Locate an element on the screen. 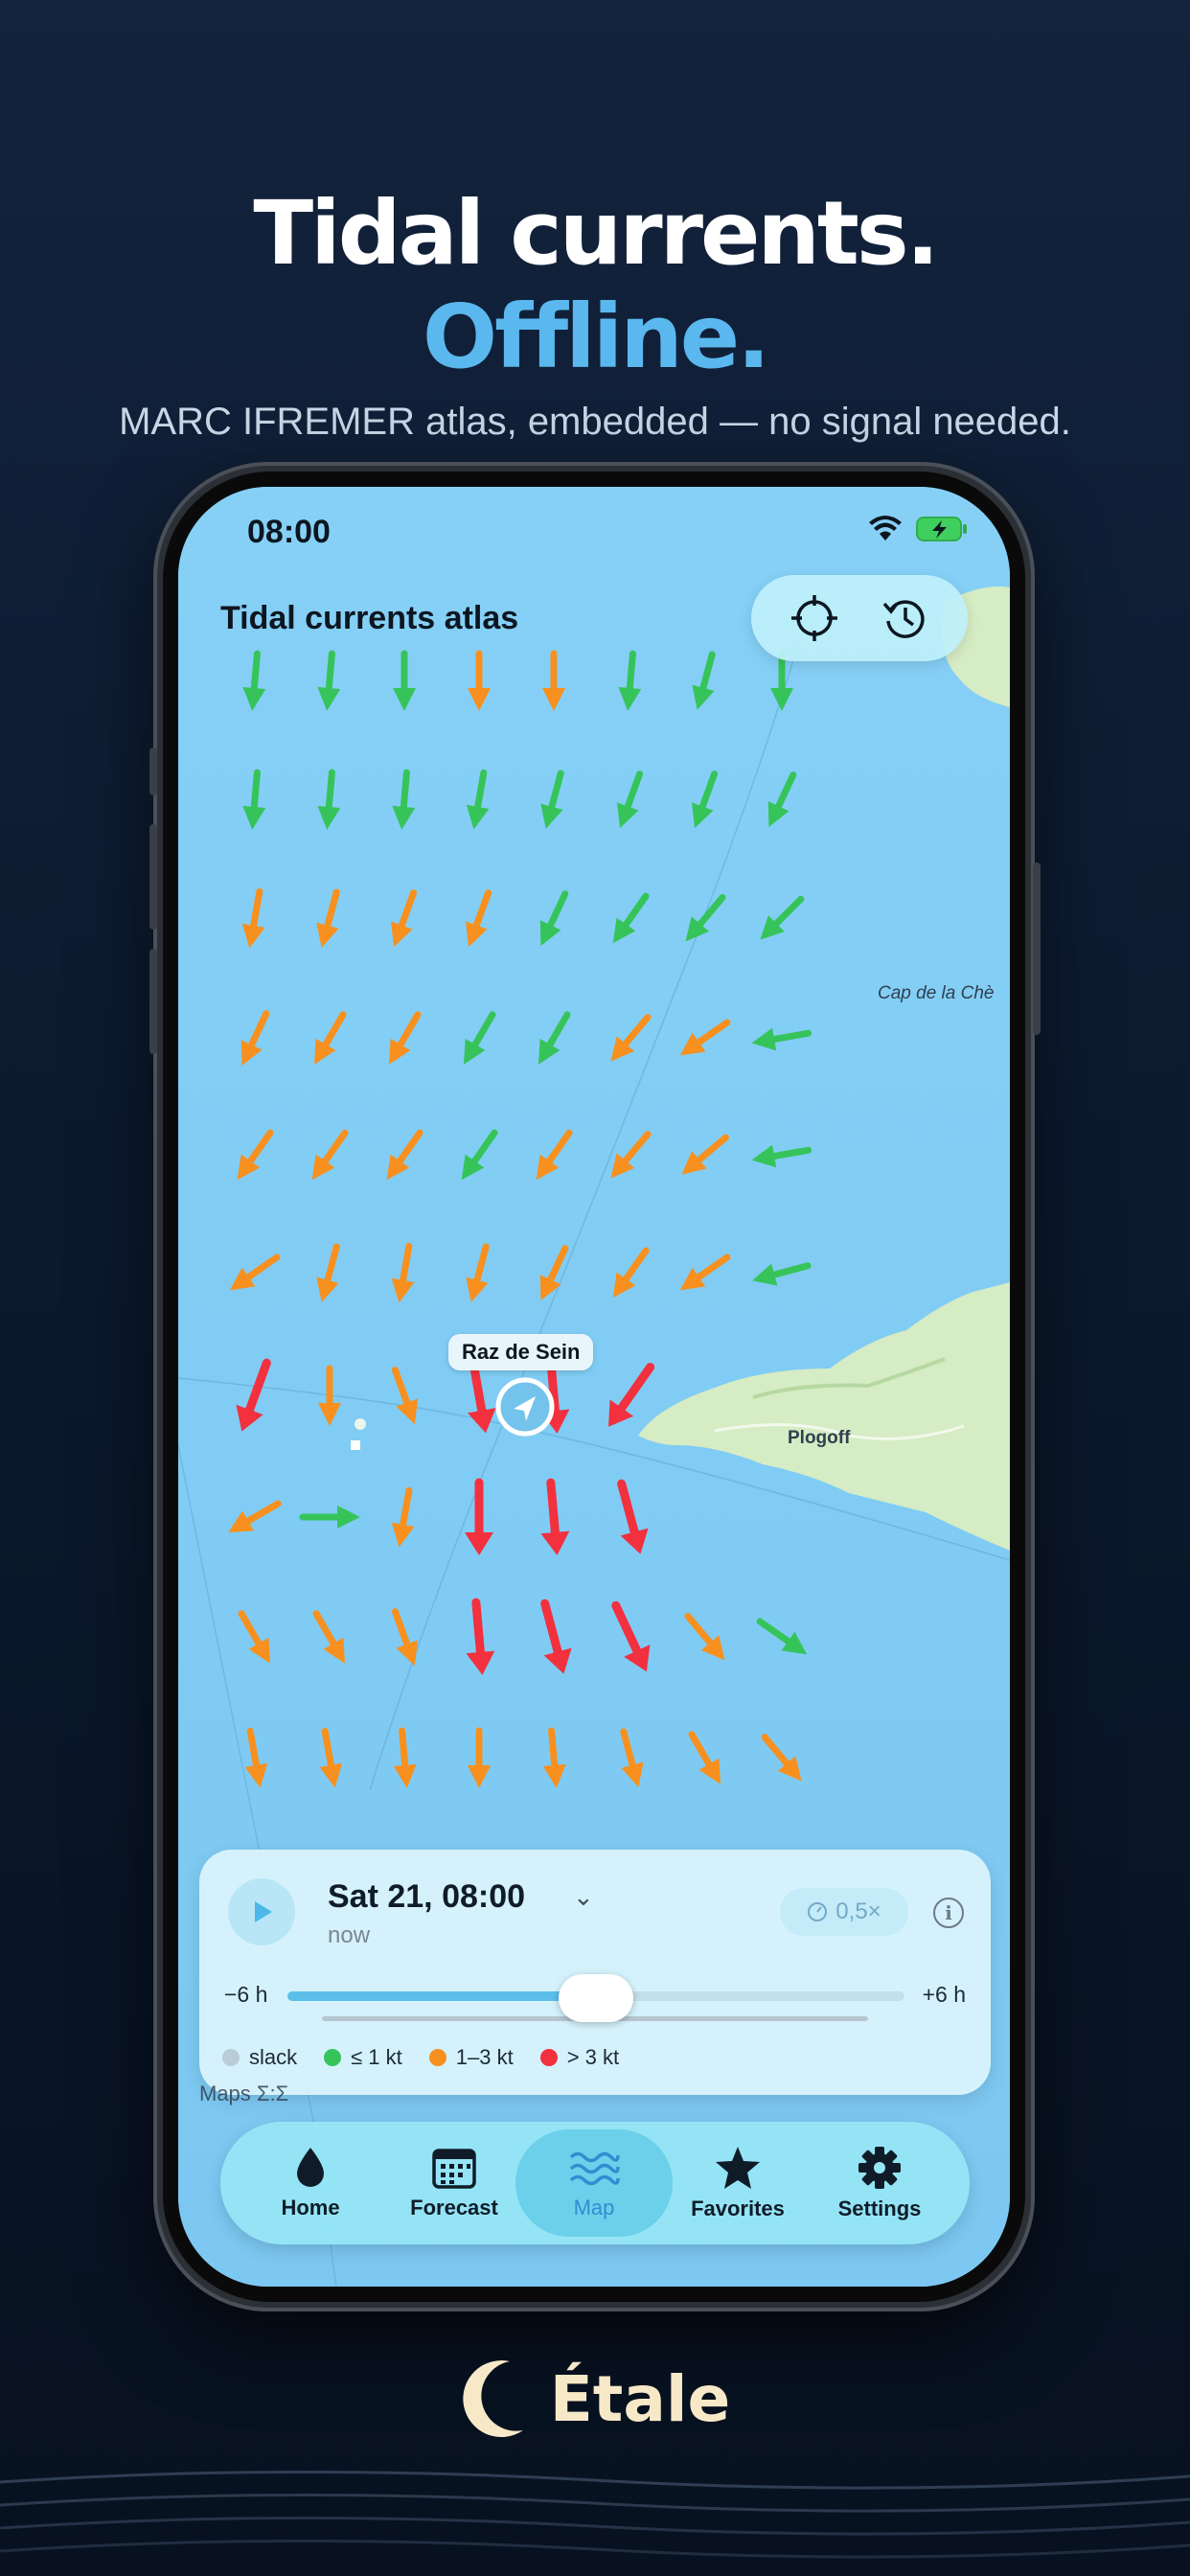 The height and width of the screenshot is (2576, 1190). chevron-down-icon: ⌄ is located at coordinates (584, 1897).